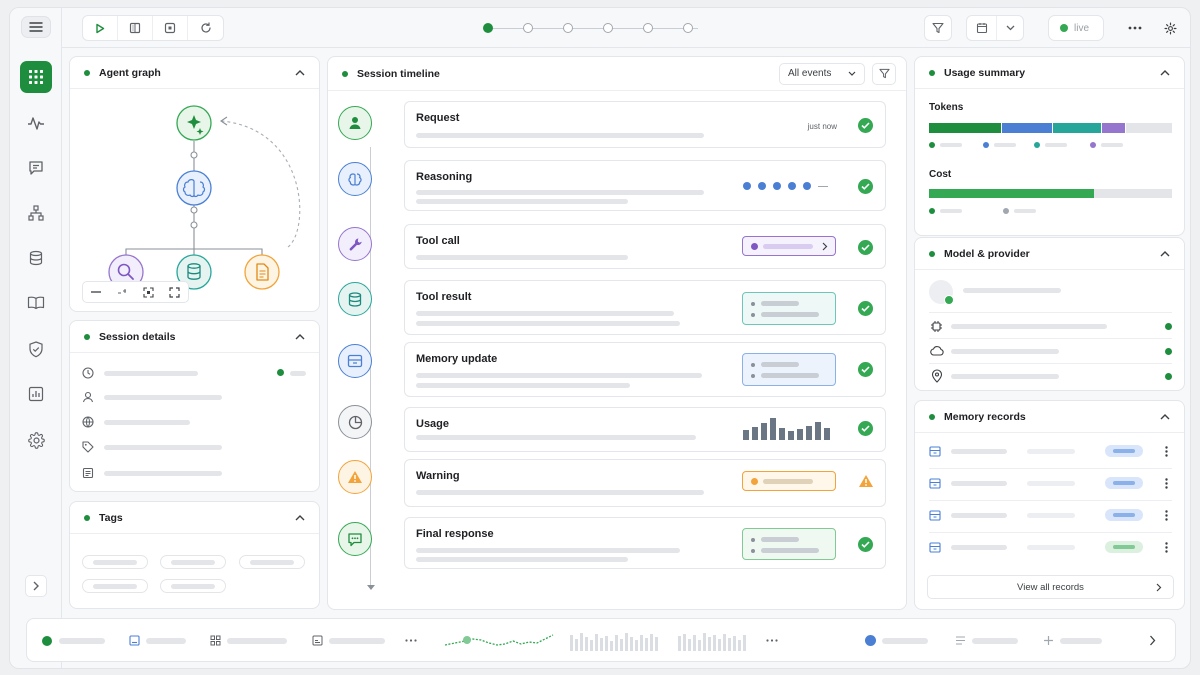 The image size is (1200, 675). What do you see at coordinates (36, 168) in the screenshot?
I see `sidebar-item-chat` at bounding box center [36, 168].